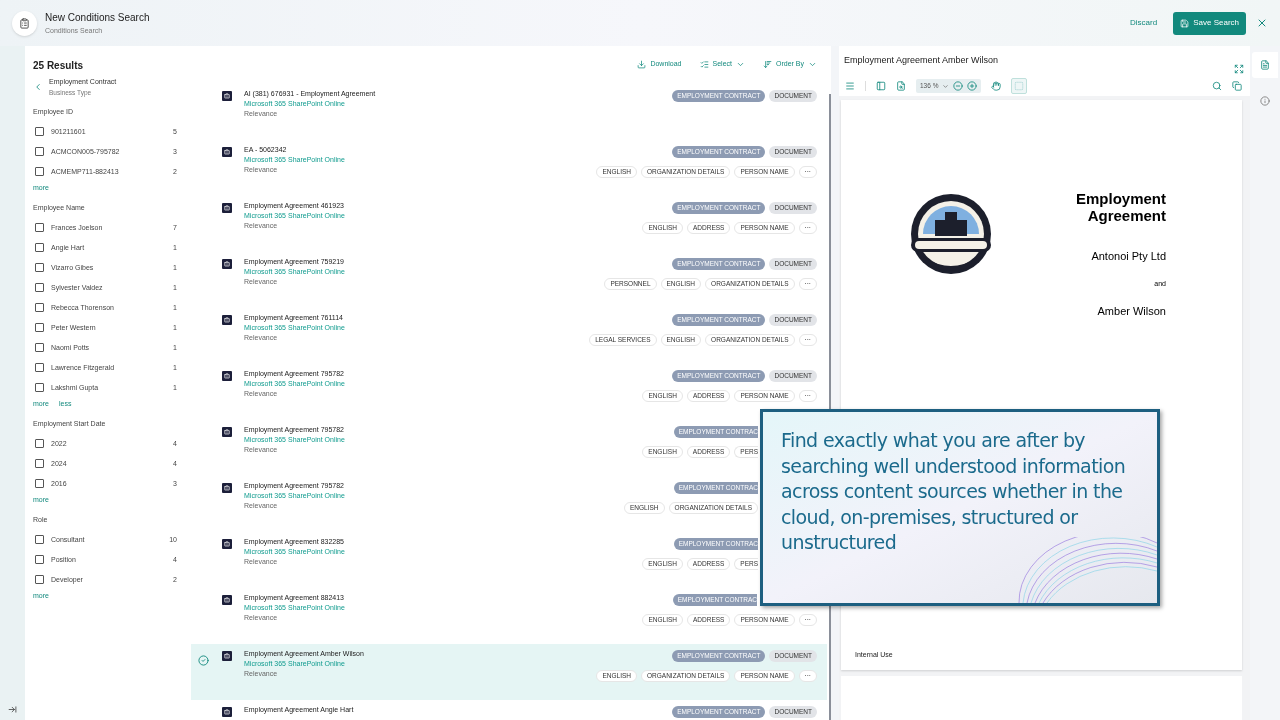 The height and width of the screenshot is (720, 1280). I want to click on party-name: Amber Wilson, so click(1131, 311).